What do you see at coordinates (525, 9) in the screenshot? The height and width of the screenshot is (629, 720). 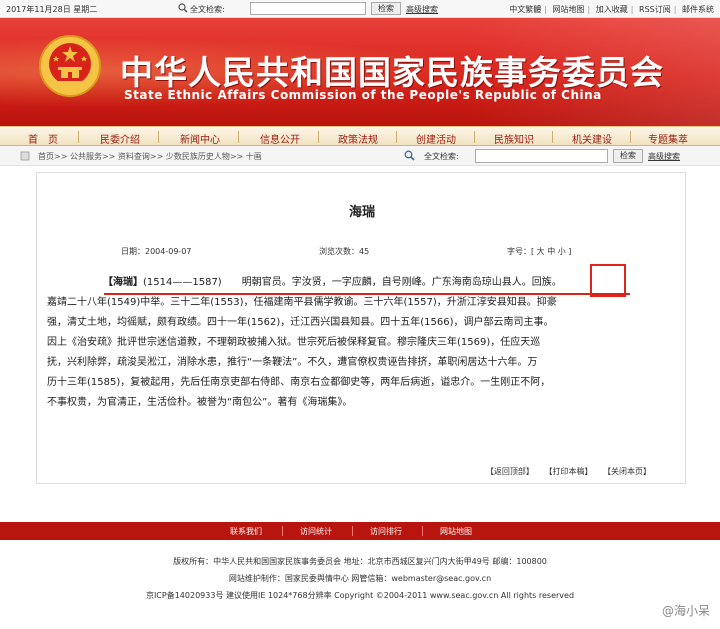 I see `link-traditional-chinese: 中文繁體` at bounding box center [525, 9].